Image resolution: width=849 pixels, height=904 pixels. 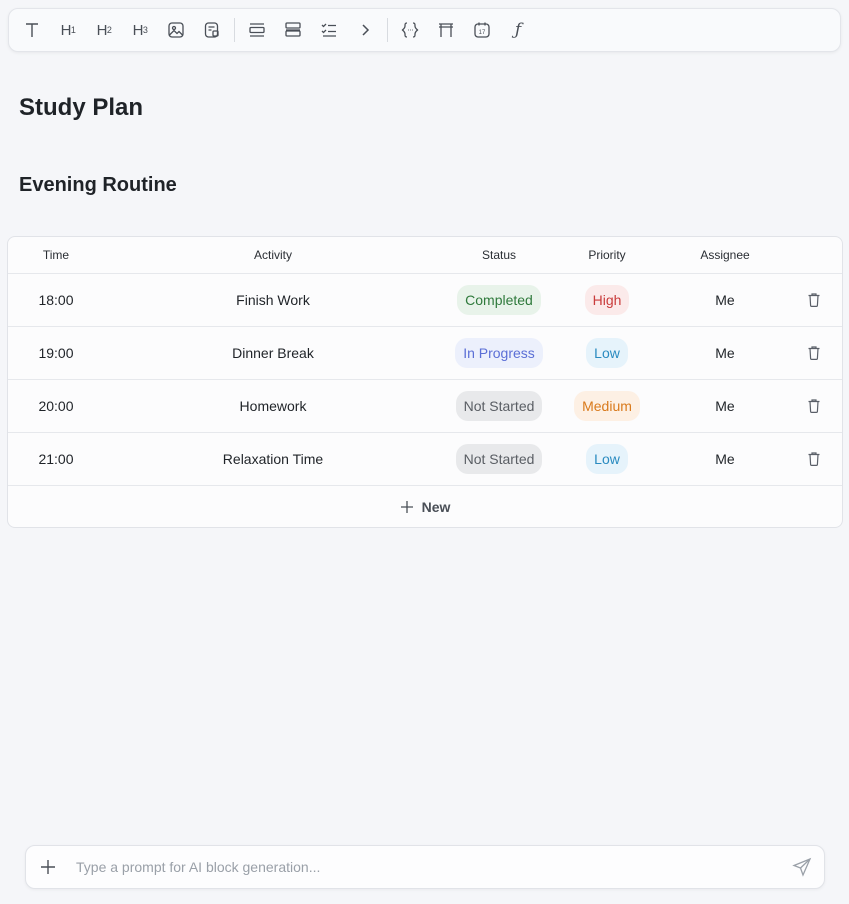 What do you see at coordinates (212, 30) in the screenshot?
I see `file-image-icon` at bounding box center [212, 30].